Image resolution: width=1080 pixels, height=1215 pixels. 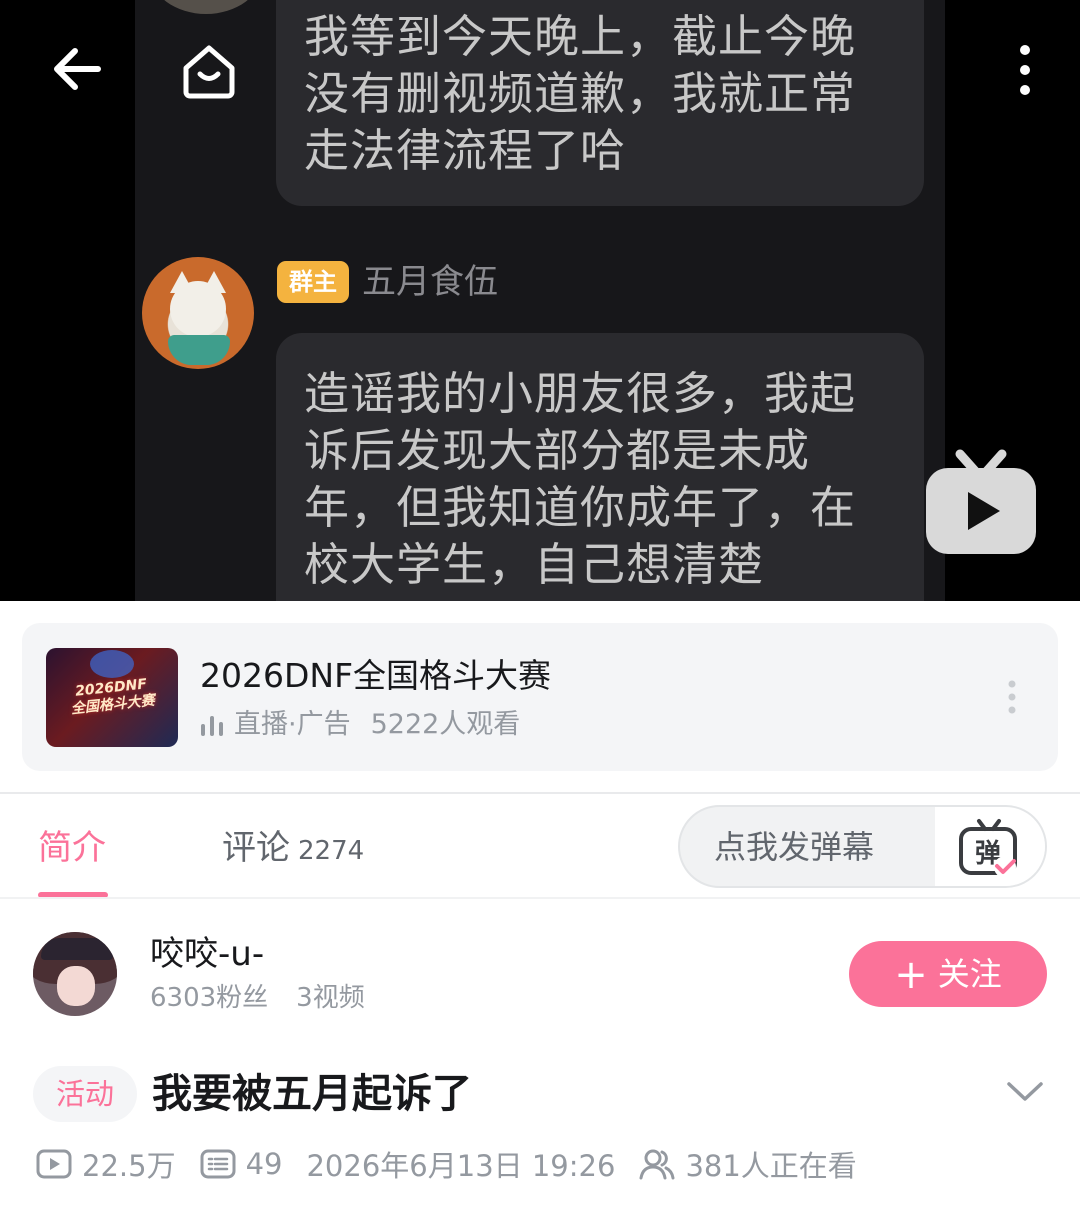 I want to click on follow-label: 关注, so click(x=969, y=974).